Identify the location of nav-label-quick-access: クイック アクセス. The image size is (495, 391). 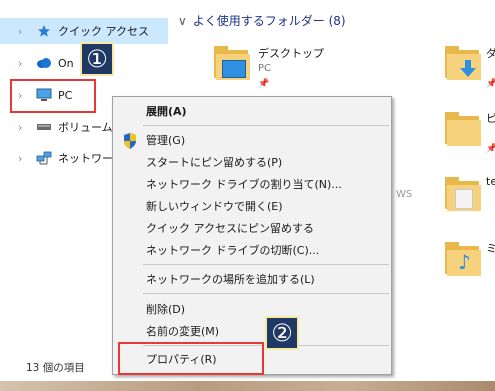
(103, 31).